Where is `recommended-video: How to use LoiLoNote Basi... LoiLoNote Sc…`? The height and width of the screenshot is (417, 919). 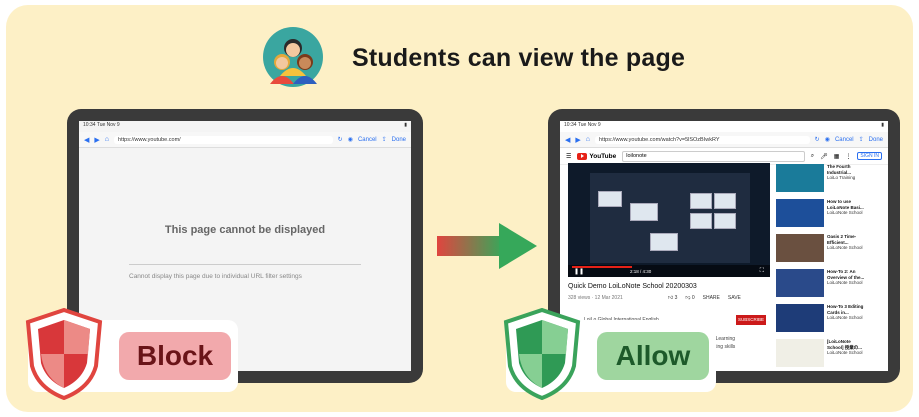
recommended-video: How to use LoiLoNote Basi... LoiLoNote Sc… is located at coordinates (821, 214).